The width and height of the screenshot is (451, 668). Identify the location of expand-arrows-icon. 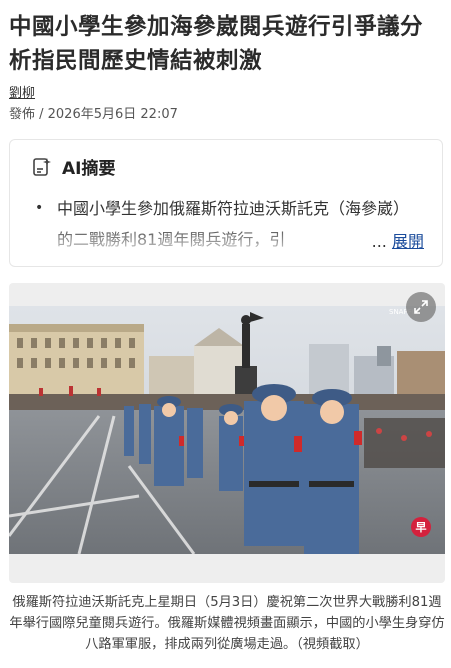
(421, 307).